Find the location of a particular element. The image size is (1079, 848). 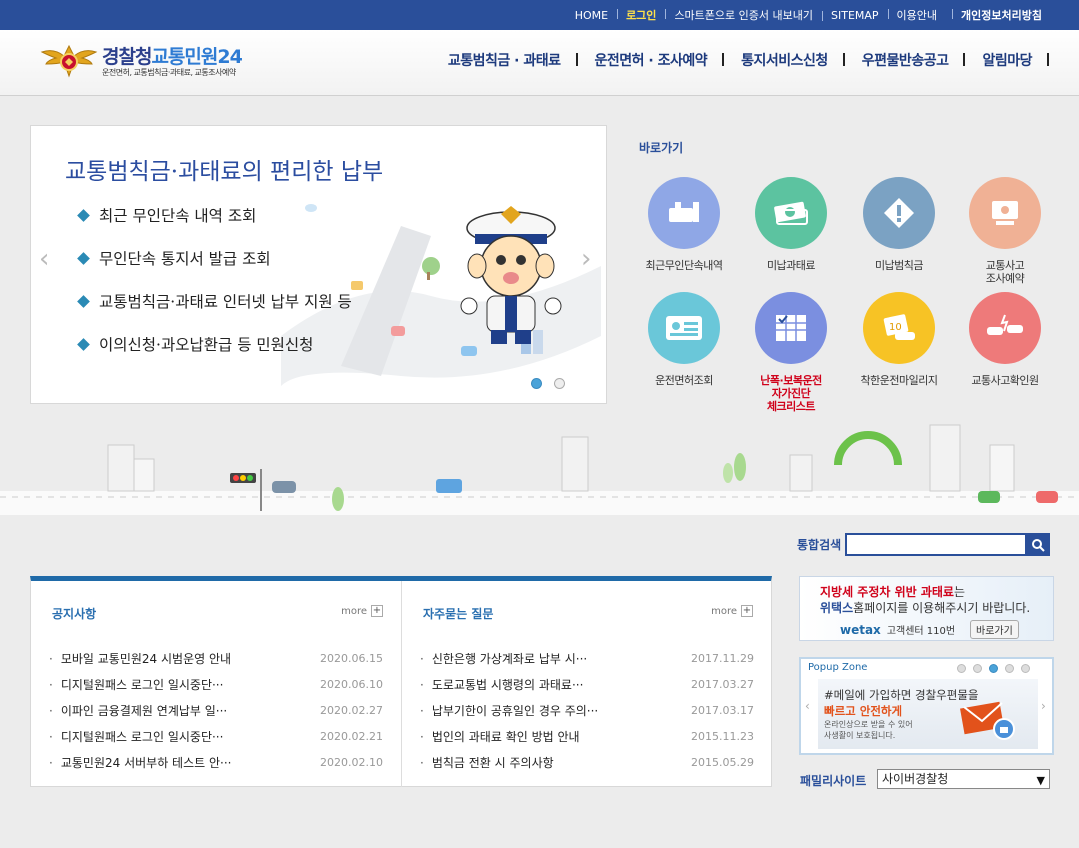

police-emblem-icon is located at coordinates (69, 61).